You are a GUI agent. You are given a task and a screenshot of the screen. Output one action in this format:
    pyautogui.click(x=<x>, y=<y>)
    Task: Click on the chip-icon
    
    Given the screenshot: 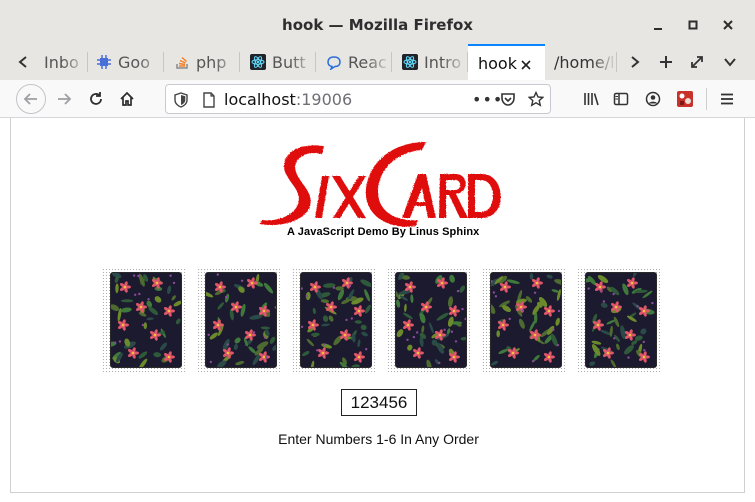 What is the action you would take?
    pyautogui.click(x=104, y=62)
    